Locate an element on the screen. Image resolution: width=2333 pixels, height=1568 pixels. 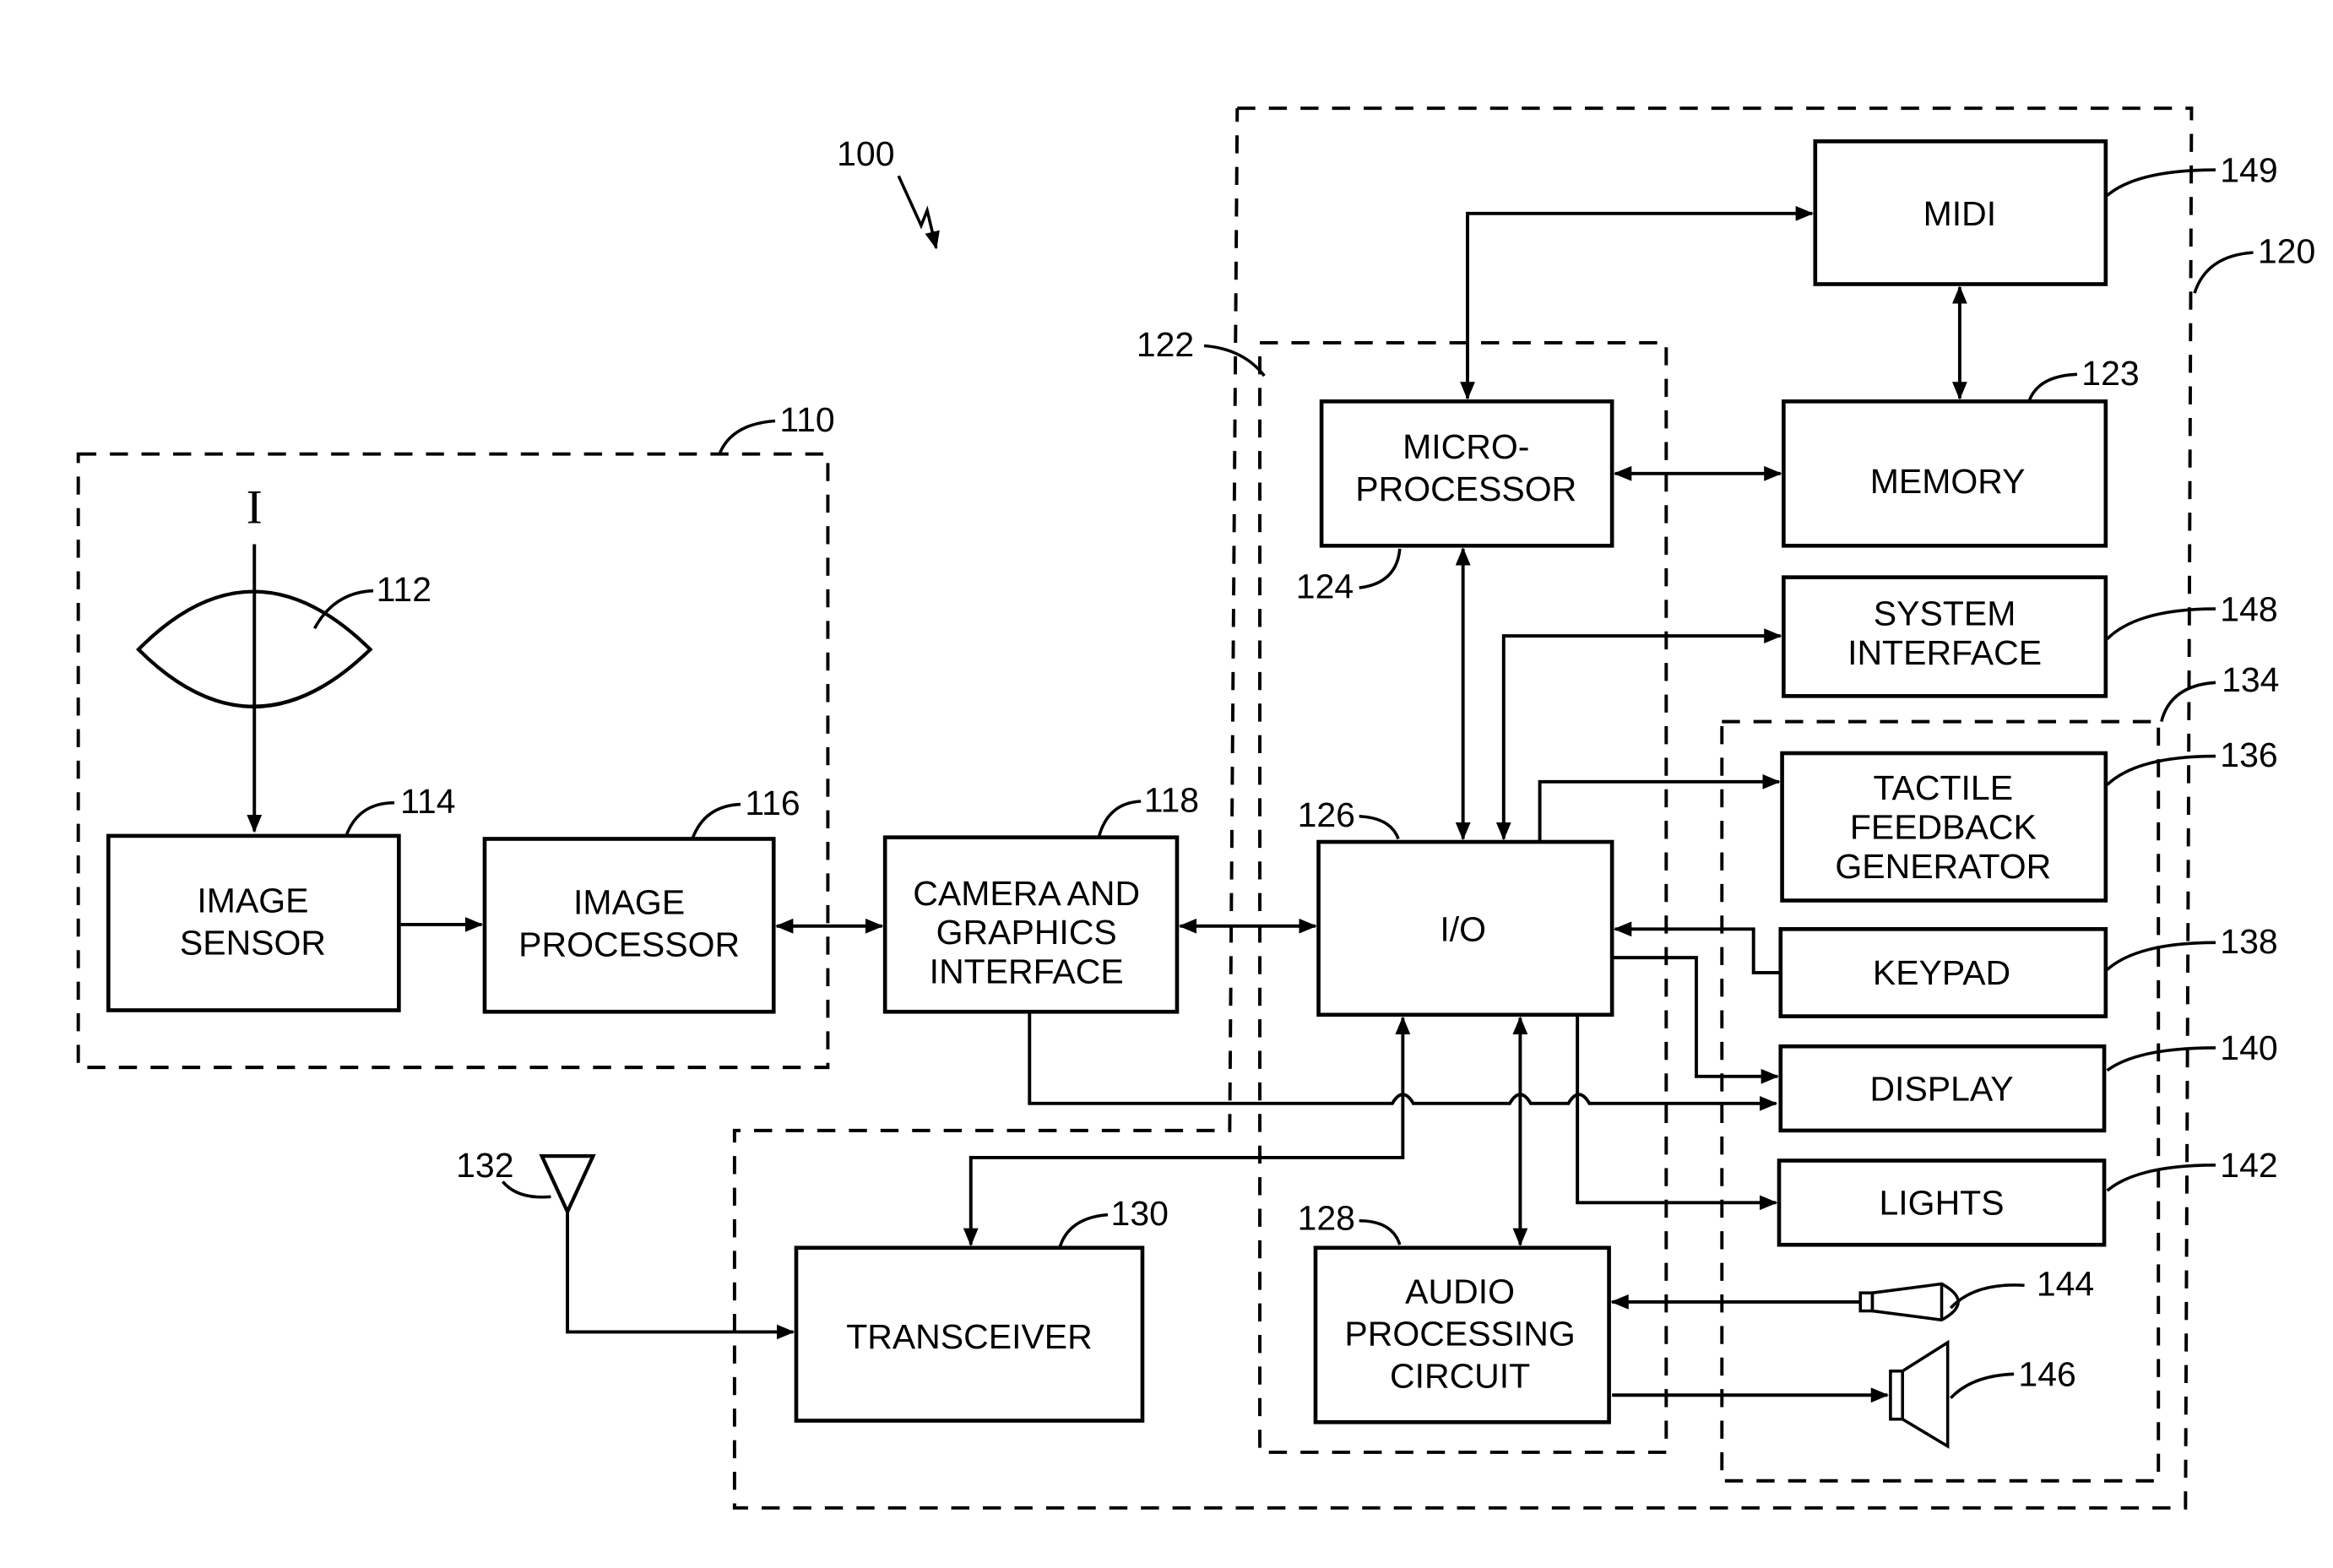
ref-123: 123 is located at coordinates (2110, 373).